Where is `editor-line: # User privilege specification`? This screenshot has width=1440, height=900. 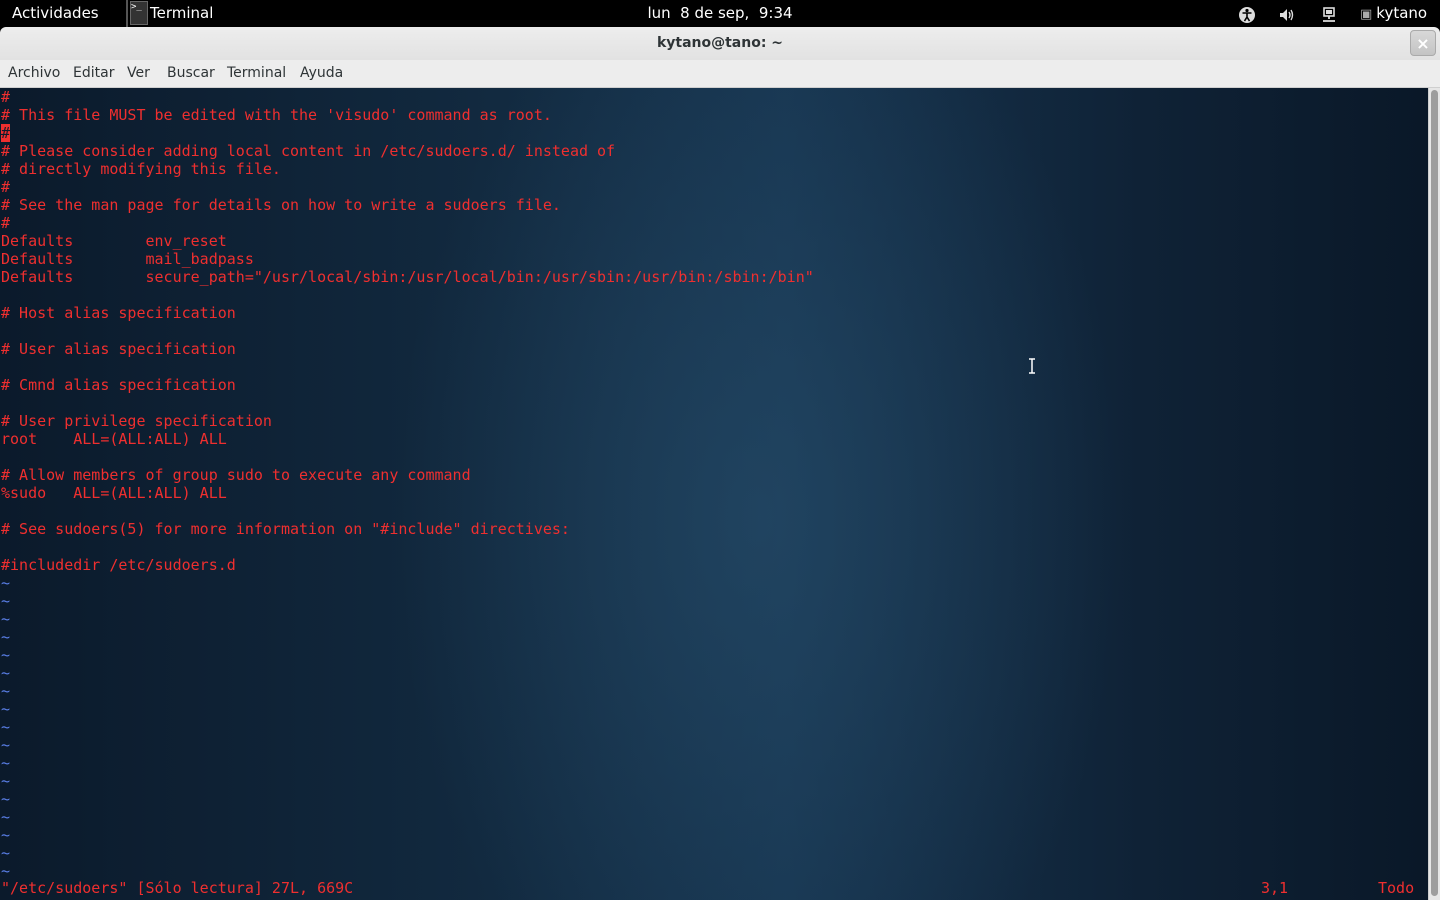
editor-line: # User privilege specification is located at coordinates (136, 421).